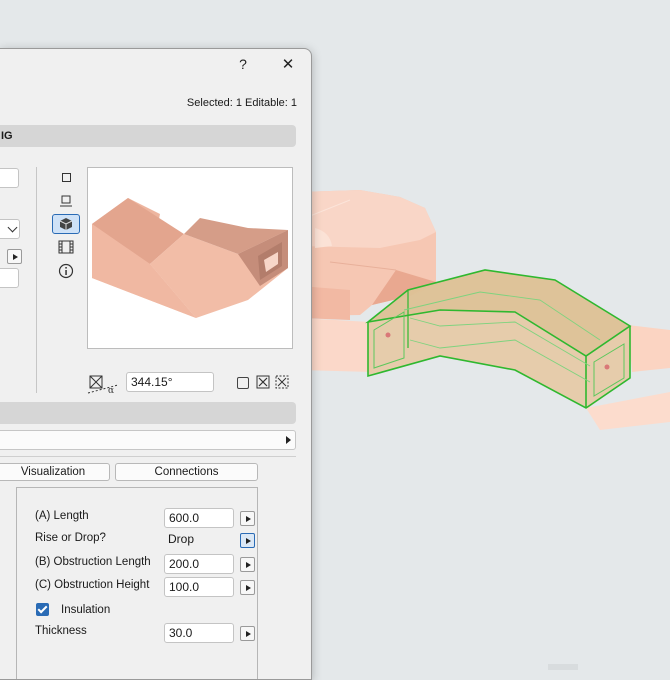  I want to click on param-arrow-length, so click(247, 518).